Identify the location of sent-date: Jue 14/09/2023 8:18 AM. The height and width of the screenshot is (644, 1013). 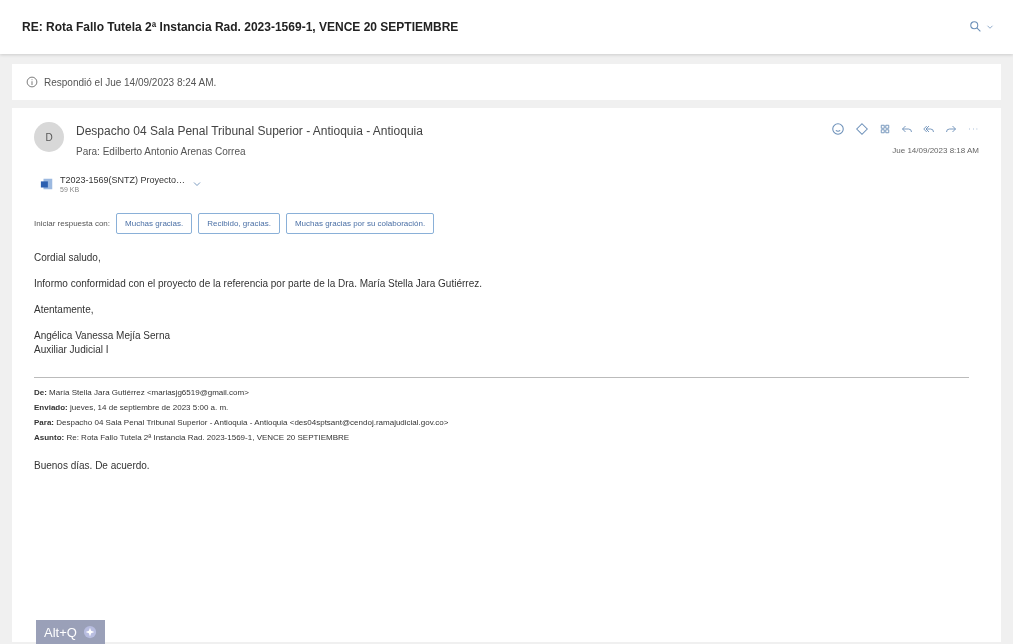
(935, 150).